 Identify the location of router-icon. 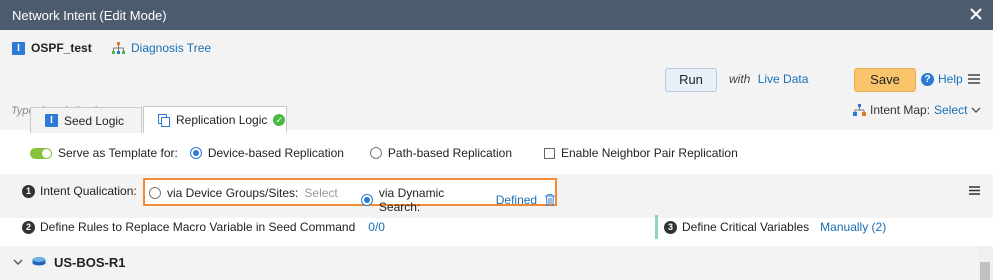
(39, 261).